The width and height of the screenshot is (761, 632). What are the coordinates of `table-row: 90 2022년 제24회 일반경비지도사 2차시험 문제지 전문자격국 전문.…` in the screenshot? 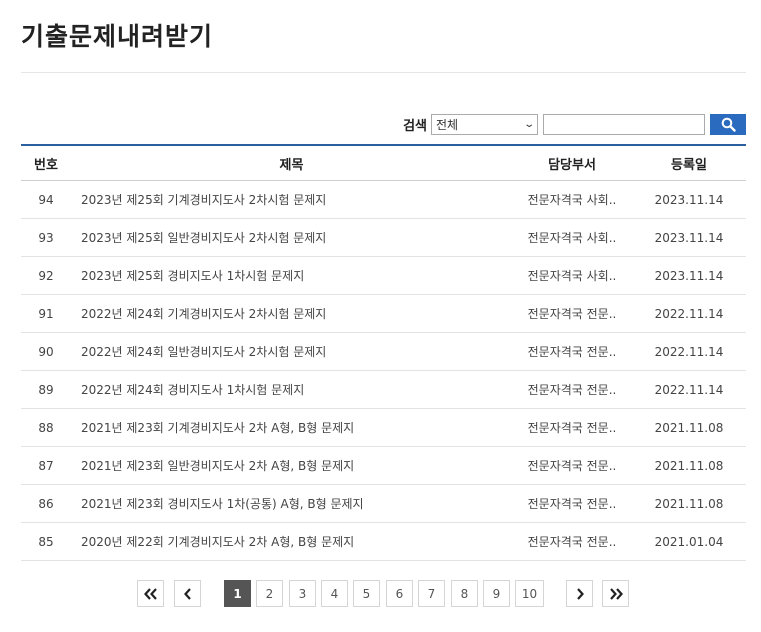 It's located at (383, 351).